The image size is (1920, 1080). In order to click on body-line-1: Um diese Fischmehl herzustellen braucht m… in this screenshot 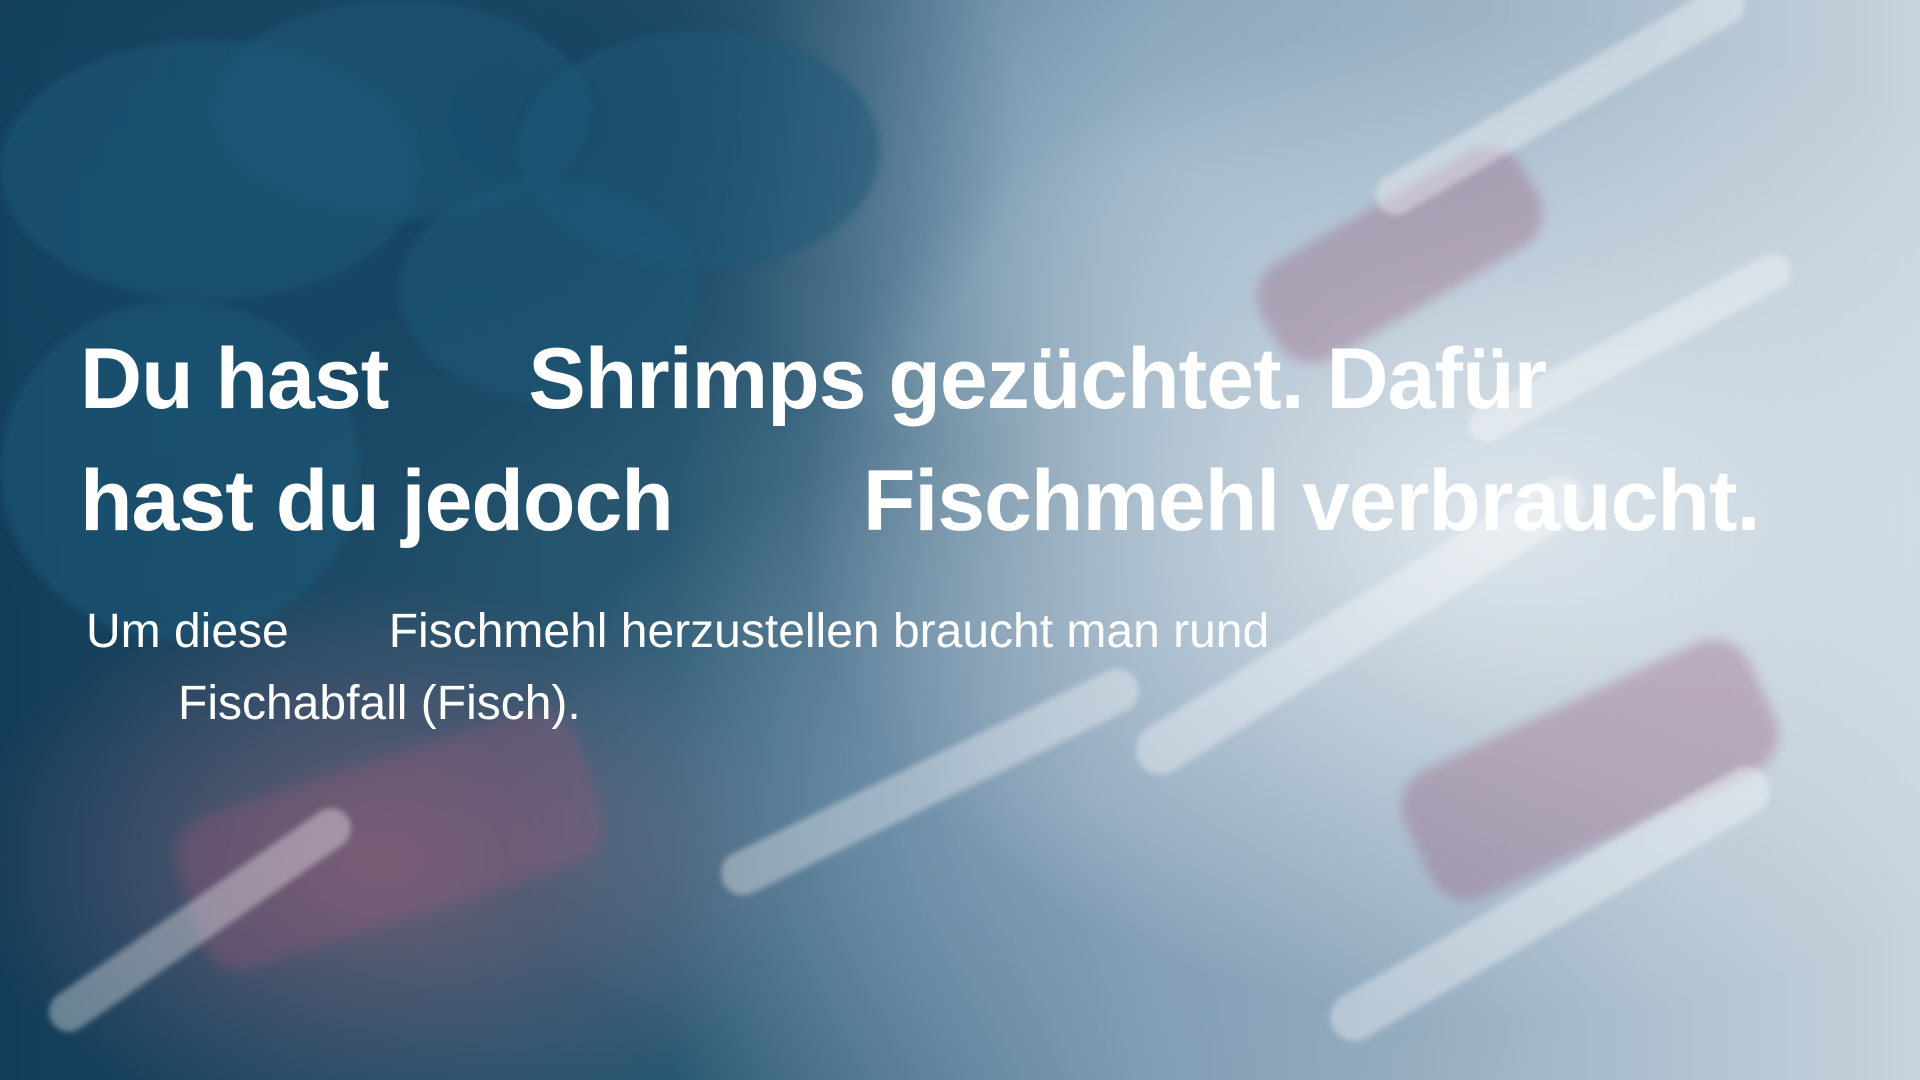, I will do `click(677, 632)`.